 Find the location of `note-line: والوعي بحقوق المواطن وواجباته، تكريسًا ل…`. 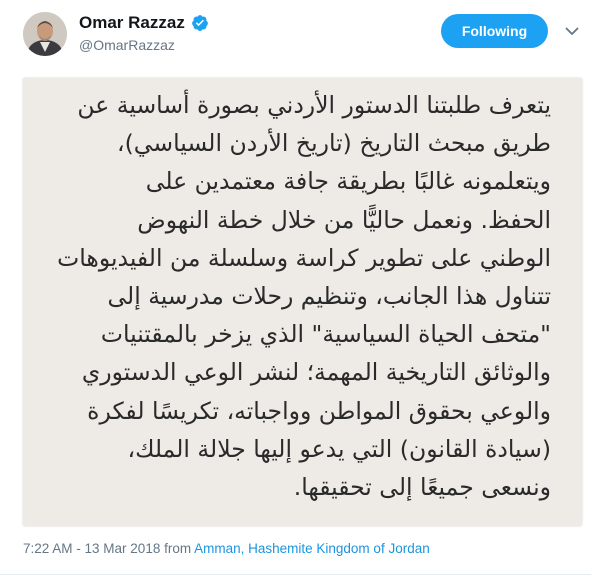

note-line: والوعي بحقوق المواطن وواجباته، تكريسًا ل… is located at coordinates (319, 410).